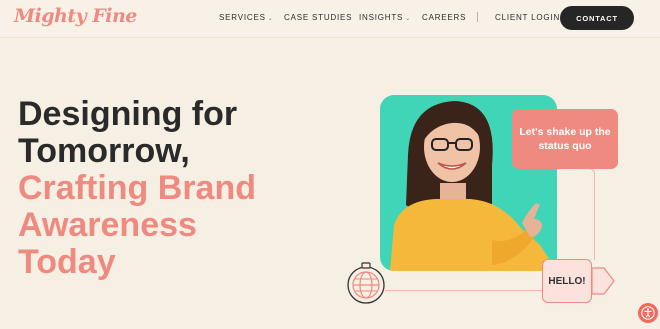  I want to click on nav-item-careers-label: CAREERS, so click(444, 17).